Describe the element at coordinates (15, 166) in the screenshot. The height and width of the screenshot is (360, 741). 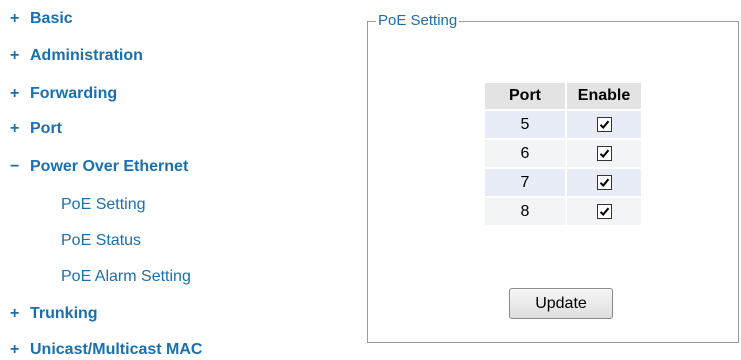
I see `collapse-icon: −` at that location.